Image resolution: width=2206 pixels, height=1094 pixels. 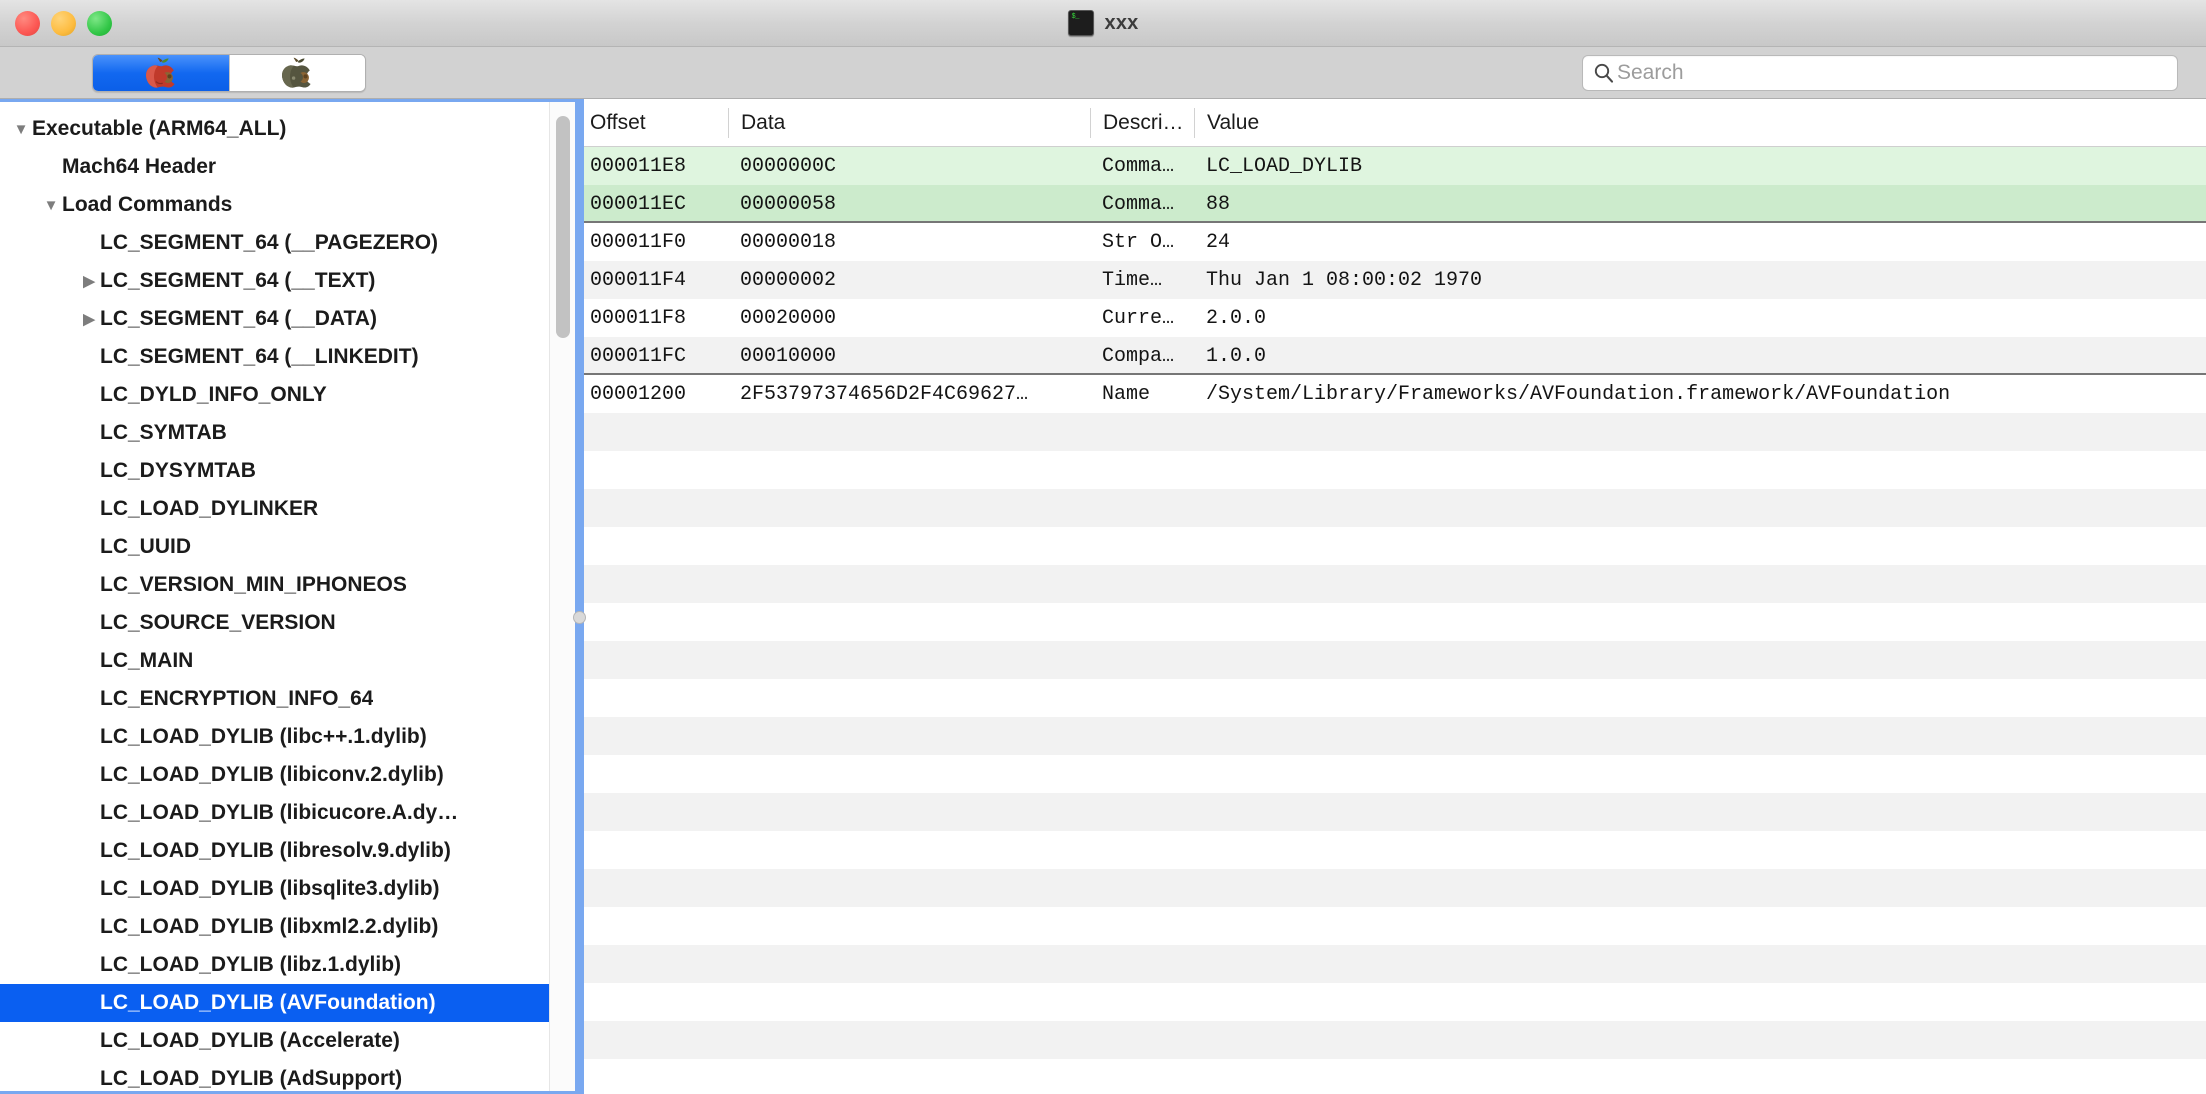 What do you see at coordinates (638, 280) in the screenshot?
I see `cell-offset: 000011F4` at bounding box center [638, 280].